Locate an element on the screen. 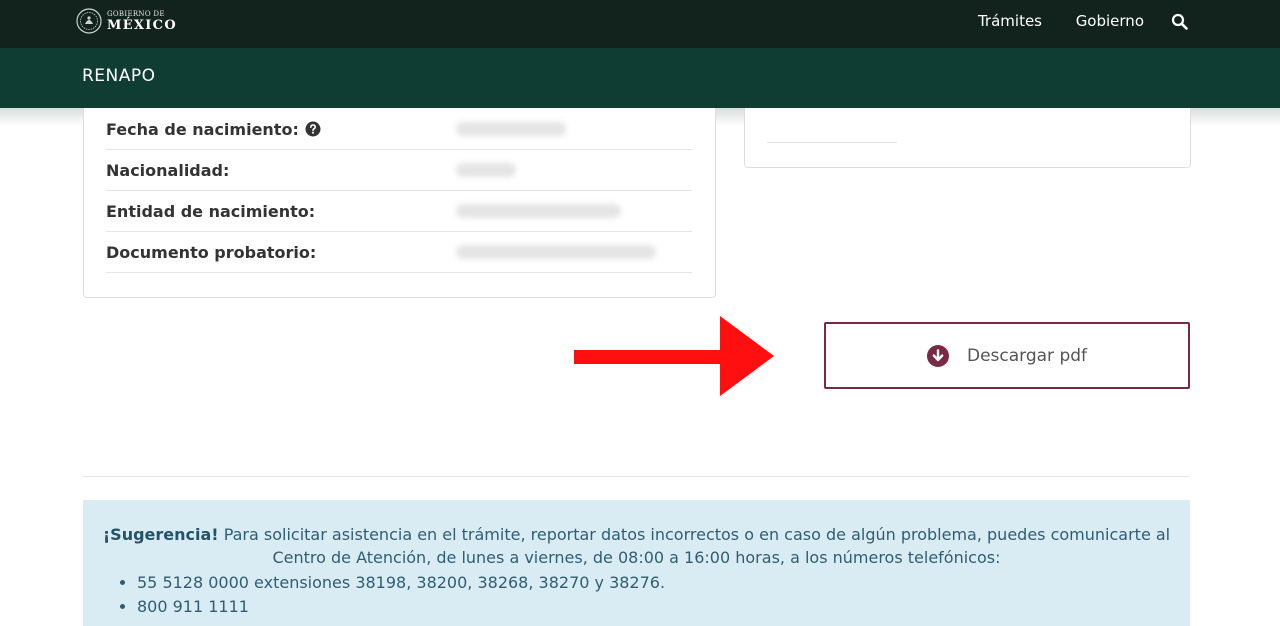 The width and height of the screenshot is (1280, 626). gobierno-de-mexico-logo: GOBIERNO DE MÉXICO is located at coordinates (126, 21).